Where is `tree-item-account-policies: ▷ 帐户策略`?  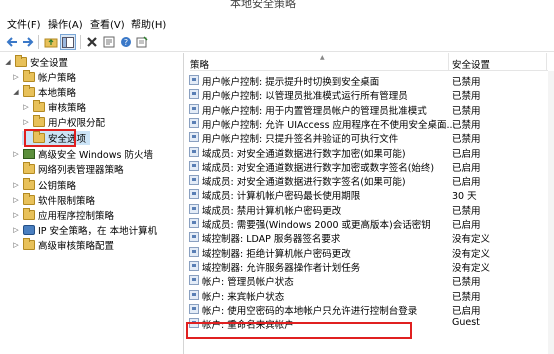 tree-item-account-policies: ▷ 帐户策略 is located at coordinates (44, 77).